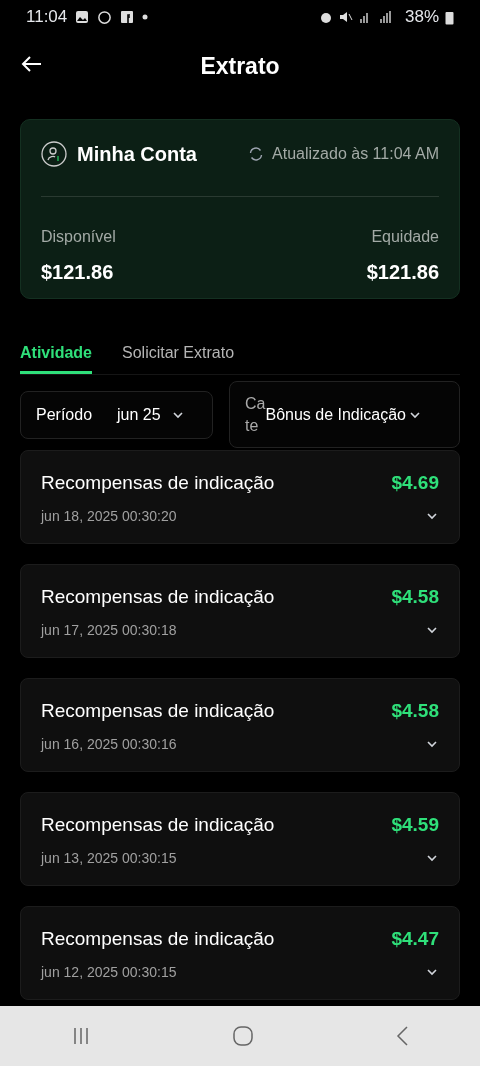 The width and height of the screenshot is (480, 1066). What do you see at coordinates (240, 953) in the screenshot?
I see `transaction-card: Recompensas de indicação $4.47 jun 12, 2025 00:30:15` at bounding box center [240, 953].